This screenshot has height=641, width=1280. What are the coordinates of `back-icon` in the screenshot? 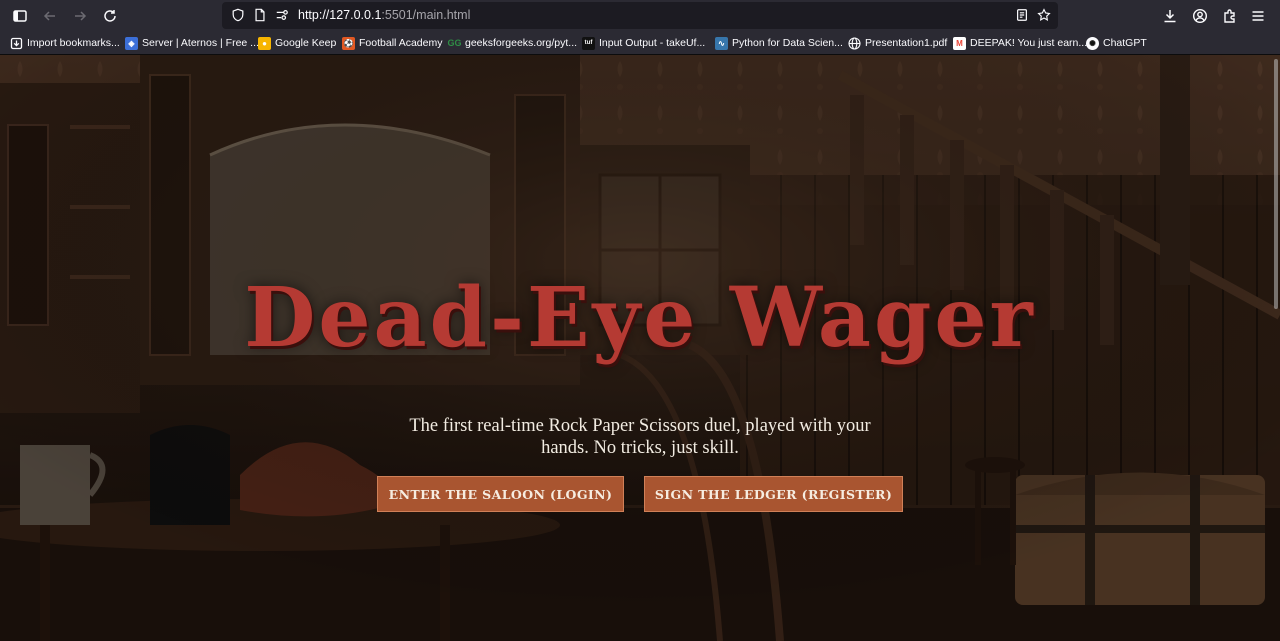 It's located at (50, 16).